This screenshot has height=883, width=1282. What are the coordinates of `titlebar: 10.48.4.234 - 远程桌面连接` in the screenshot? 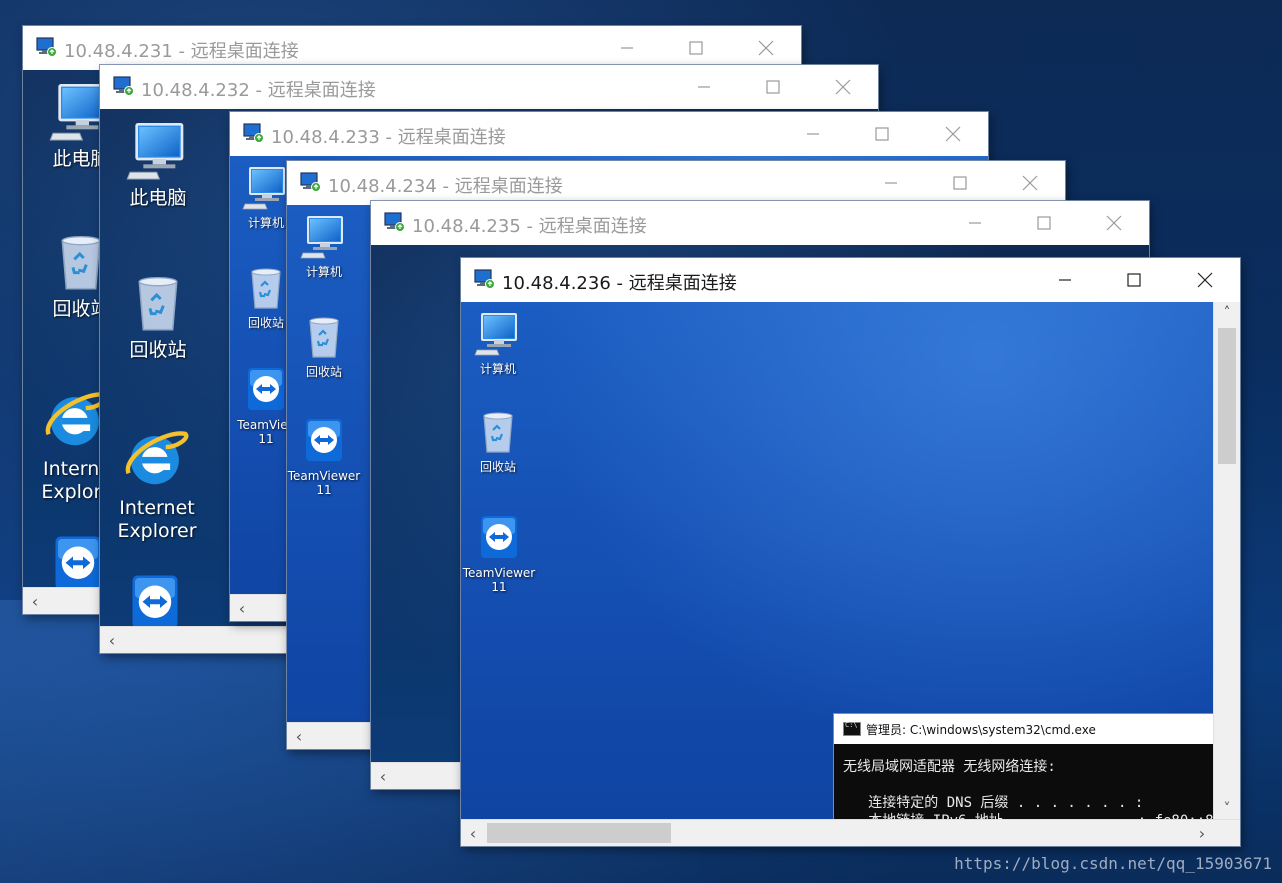 It's located at (676, 183).